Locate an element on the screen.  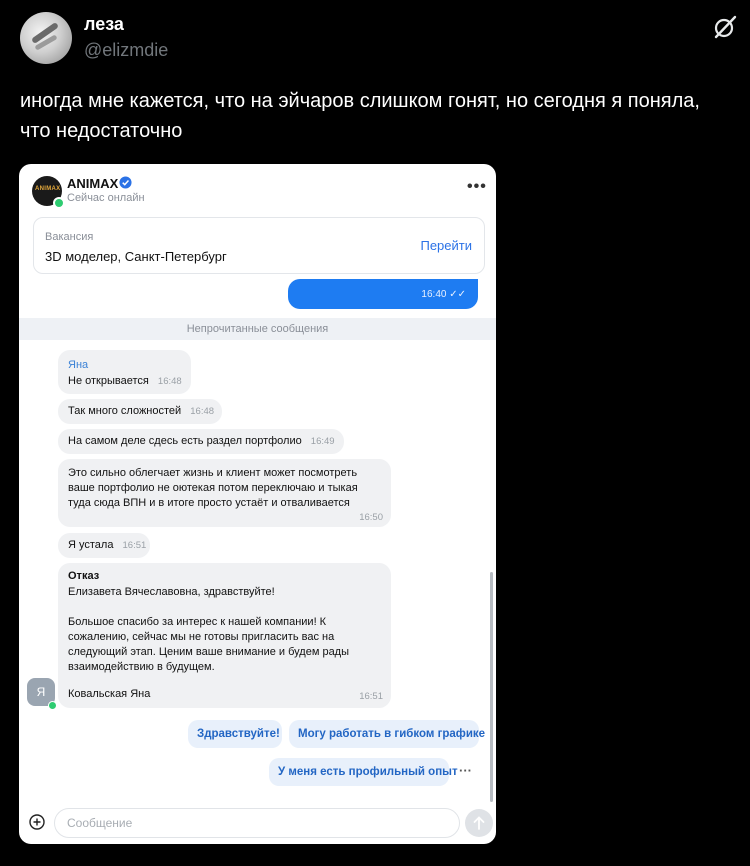
message-time: 16:50 is located at coordinates (371, 517).